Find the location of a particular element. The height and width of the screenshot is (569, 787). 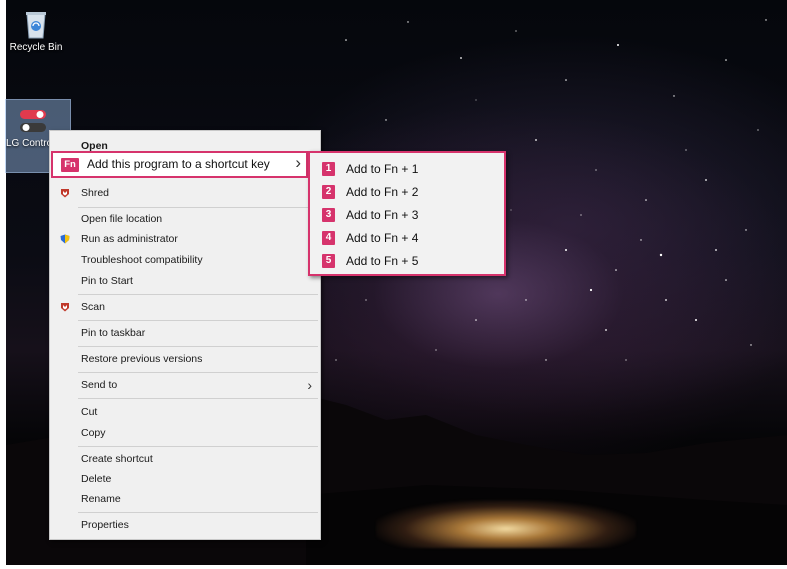

menu-item-delete: Delete is located at coordinates (185, 479).